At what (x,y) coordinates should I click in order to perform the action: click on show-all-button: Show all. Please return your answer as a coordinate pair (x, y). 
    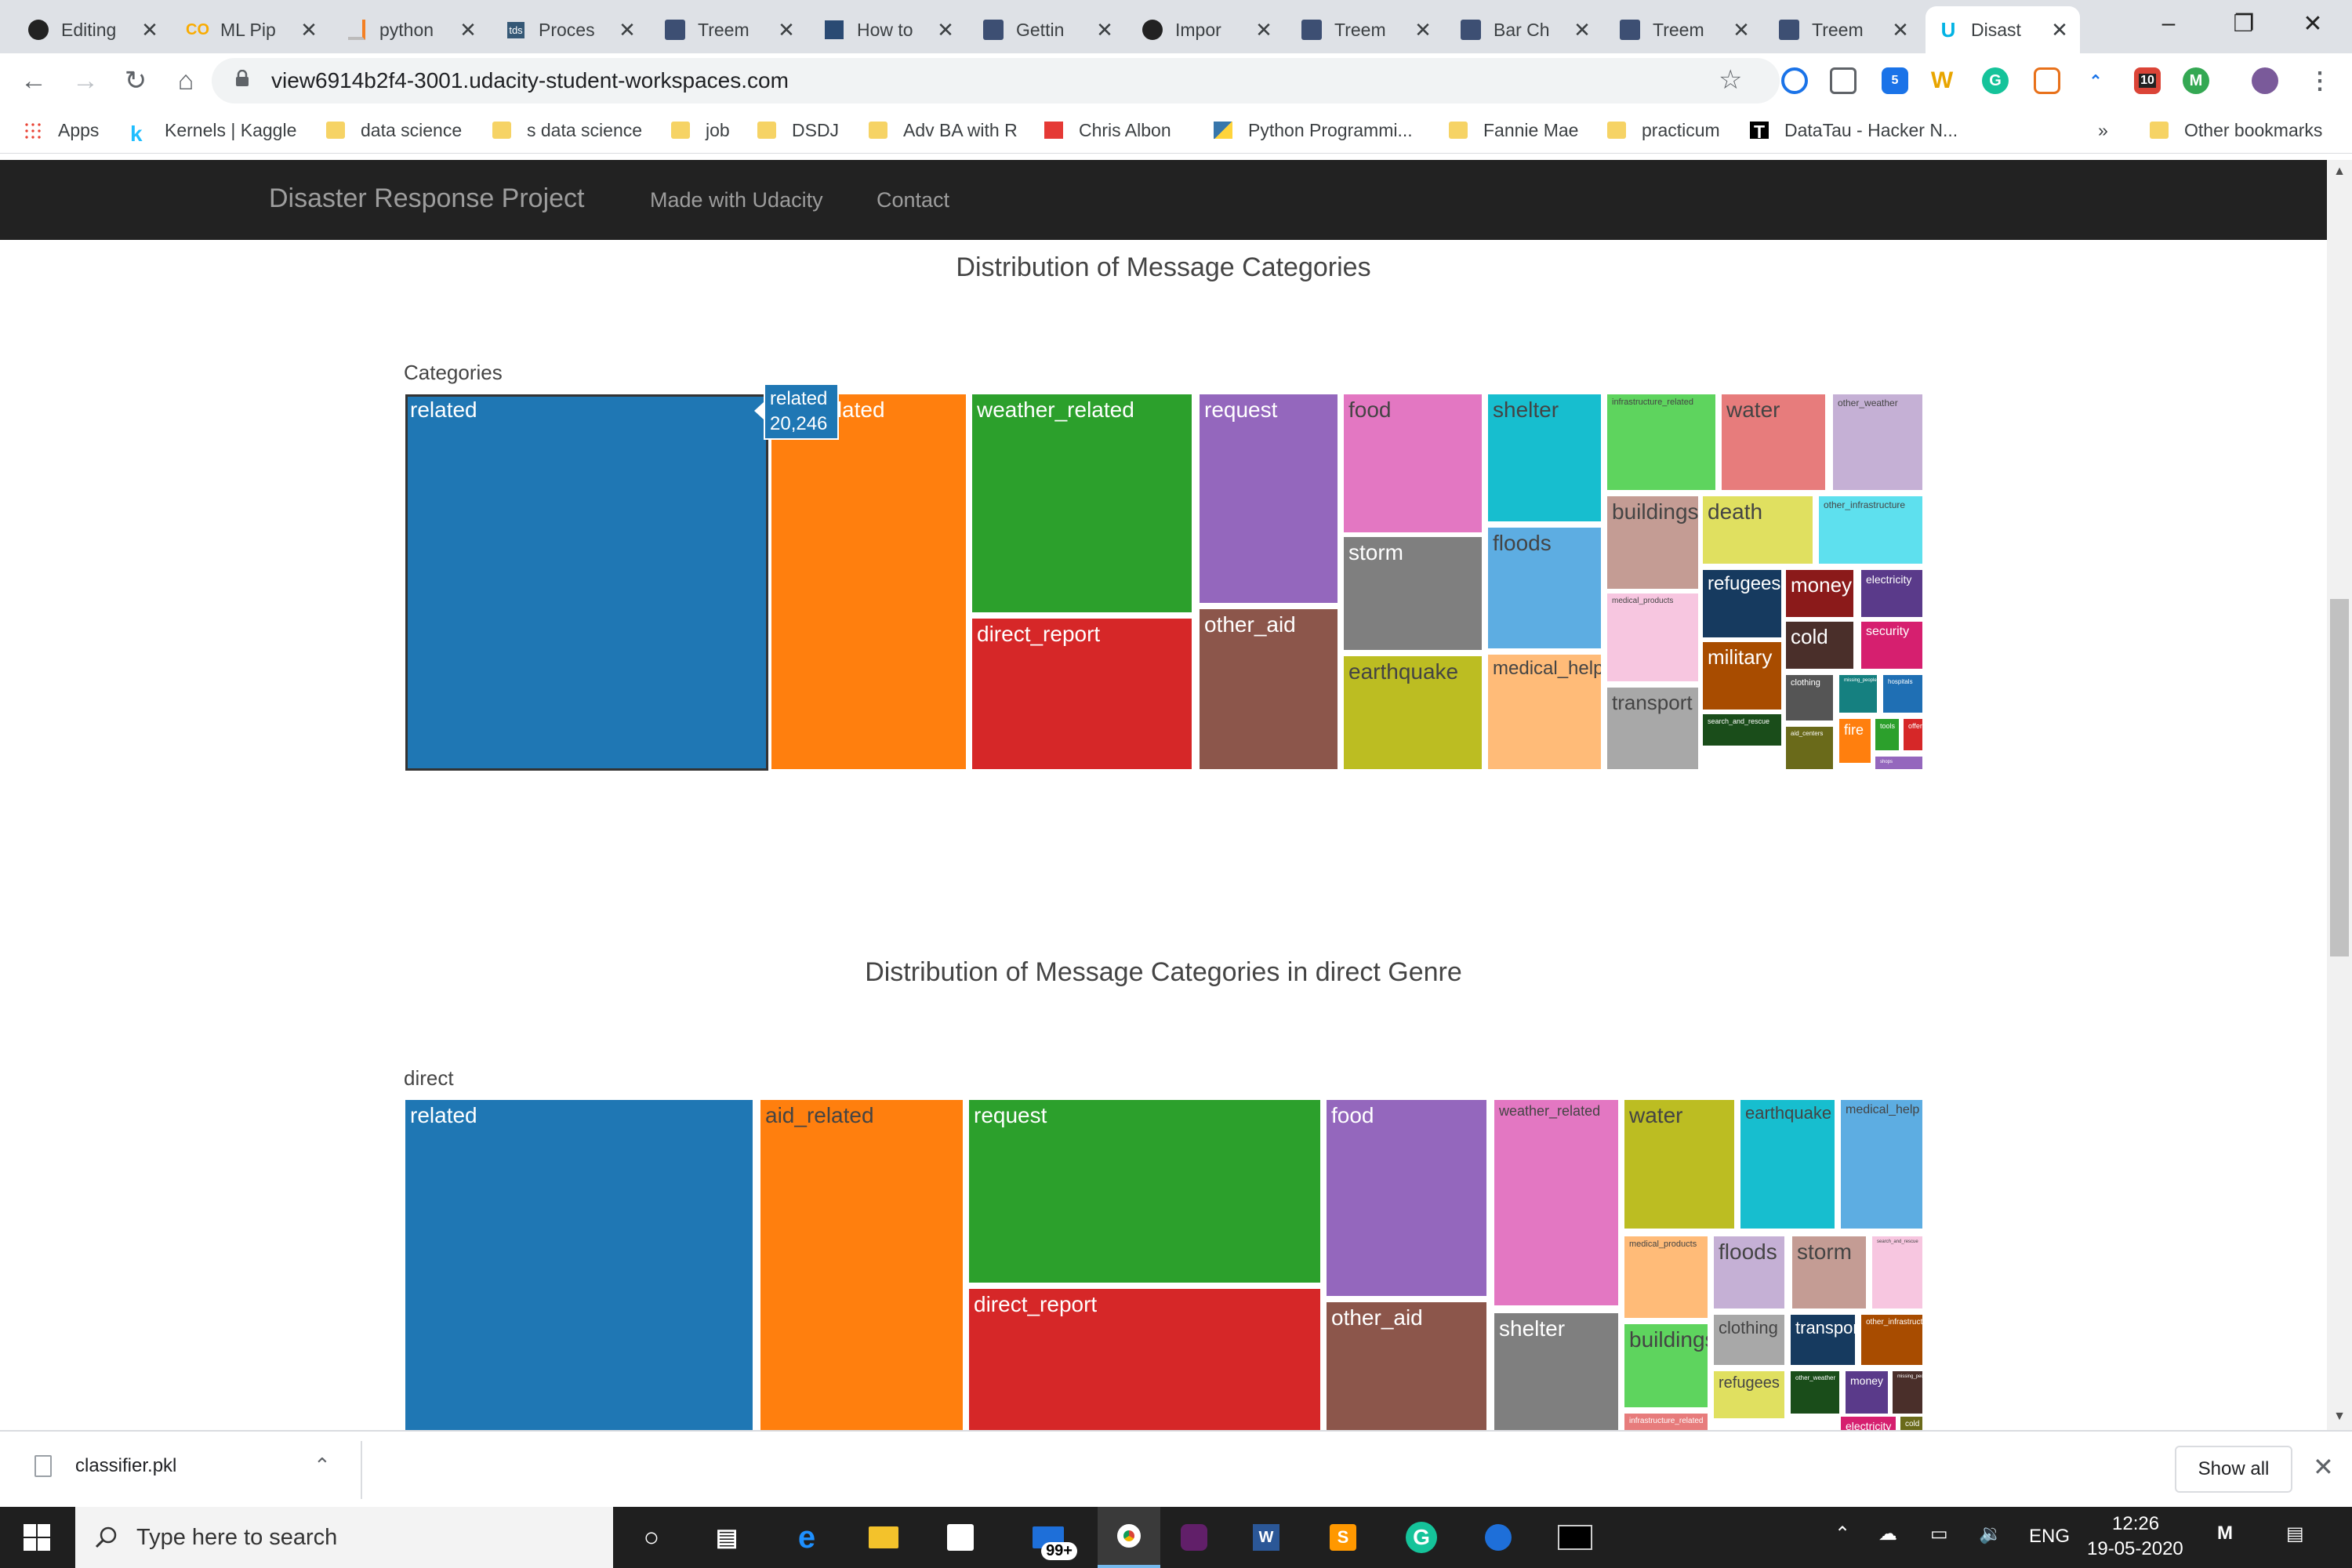
    Looking at the image, I should click on (2233, 1469).